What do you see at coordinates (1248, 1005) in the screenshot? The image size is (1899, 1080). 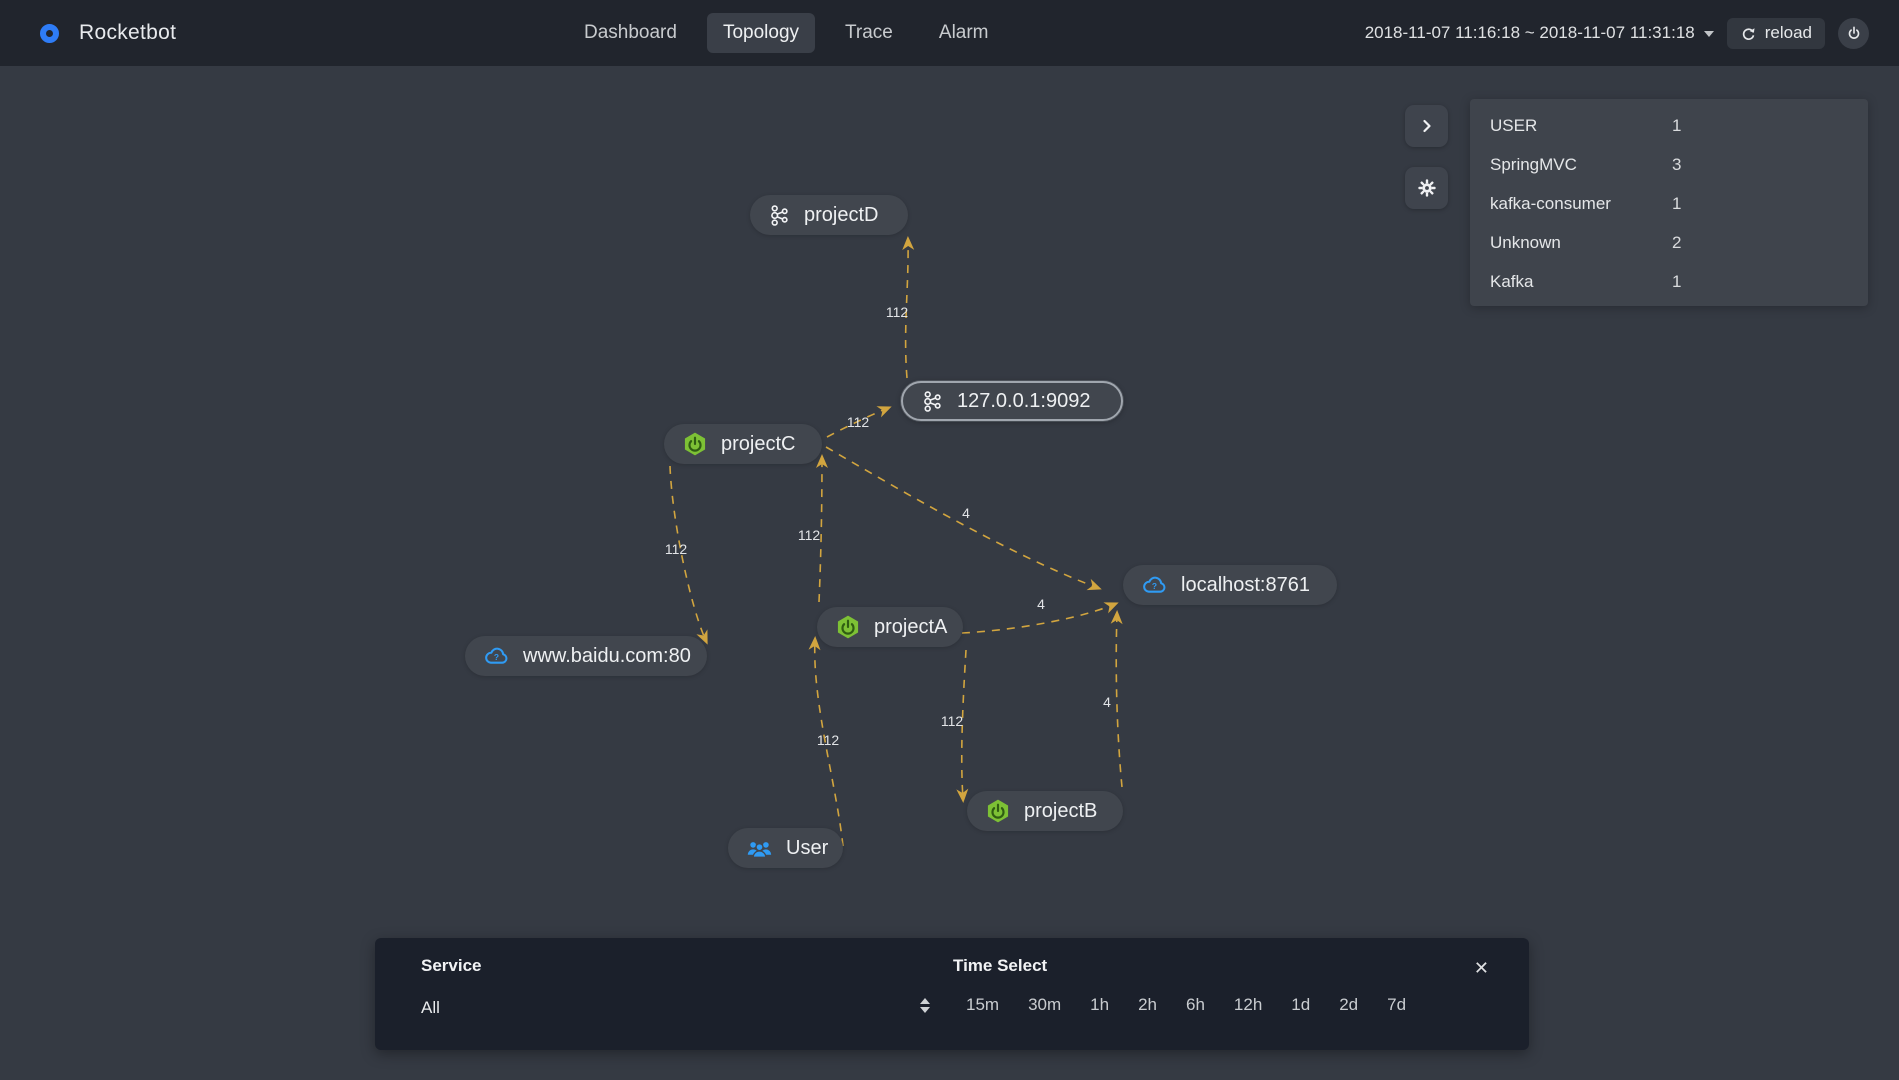 I see `time-option-12h: 12h` at bounding box center [1248, 1005].